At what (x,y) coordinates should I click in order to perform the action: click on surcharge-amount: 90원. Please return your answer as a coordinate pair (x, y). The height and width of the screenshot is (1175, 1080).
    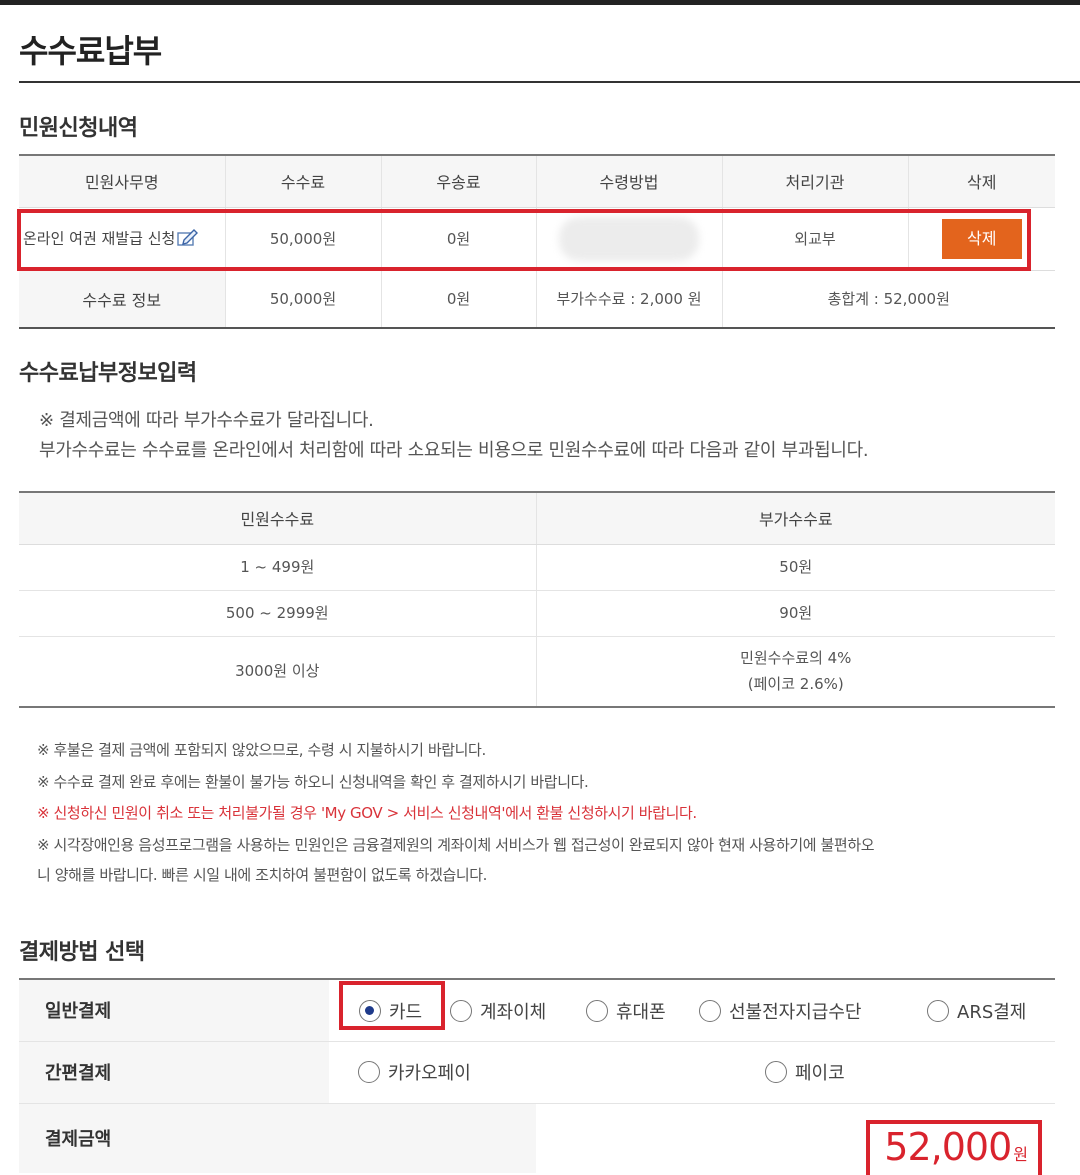
    Looking at the image, I should click on (795, 613).